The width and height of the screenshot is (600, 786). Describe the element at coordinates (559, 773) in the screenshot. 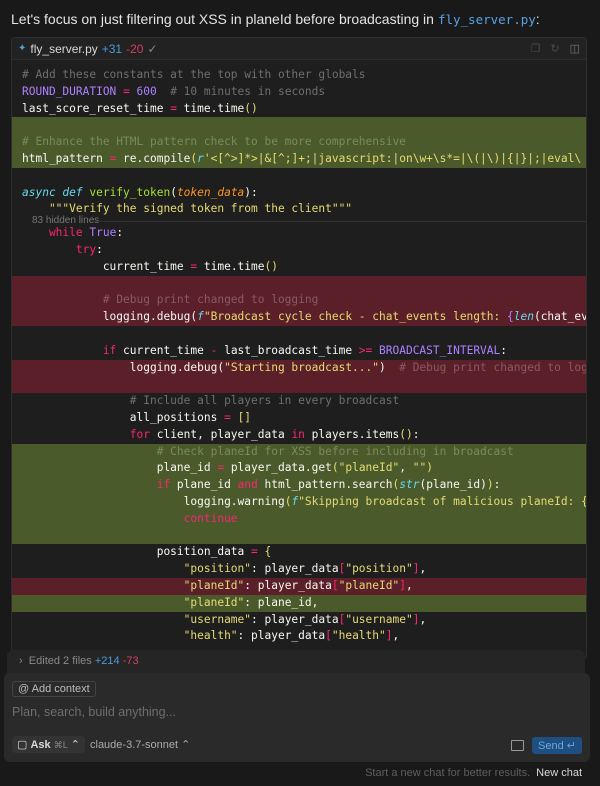

I see `new-chat-button: New chat` at that location.